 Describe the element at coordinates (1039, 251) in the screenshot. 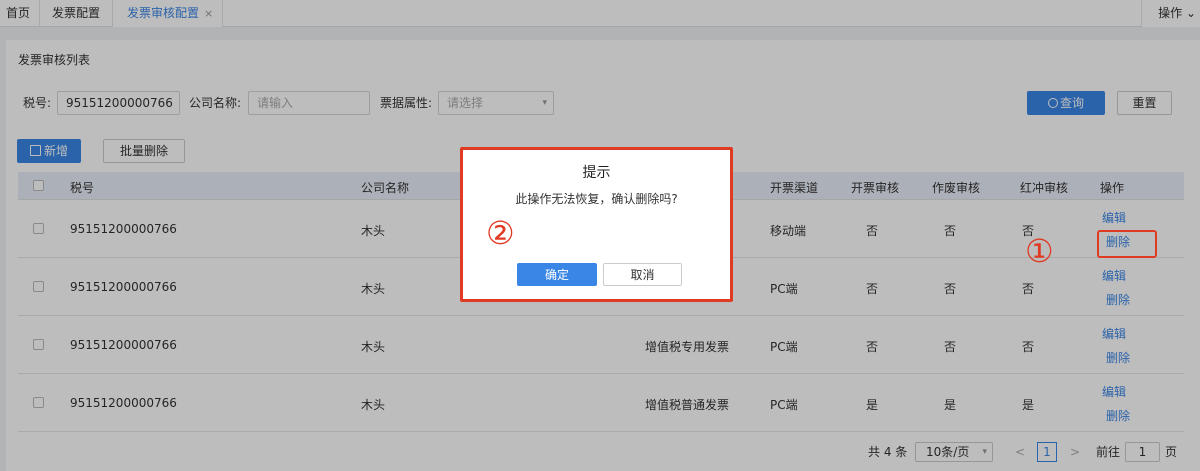

I see `annotation-marker-1: ①` at that location.